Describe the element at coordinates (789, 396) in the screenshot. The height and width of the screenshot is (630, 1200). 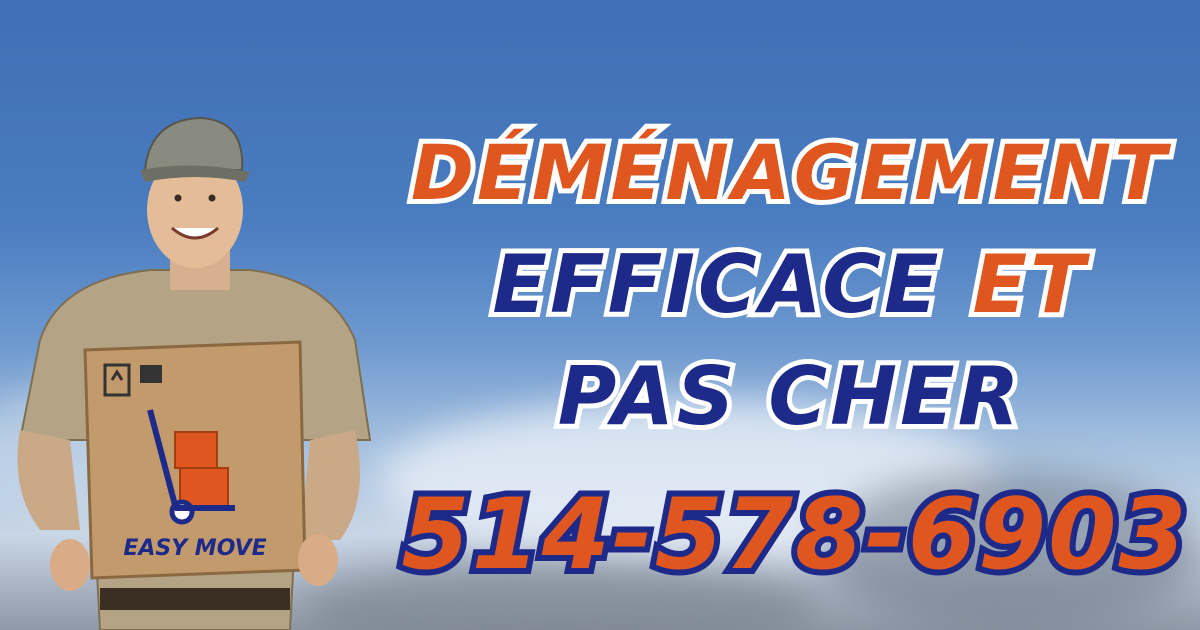
I see `headline-line3: PAS CHER` at that location.